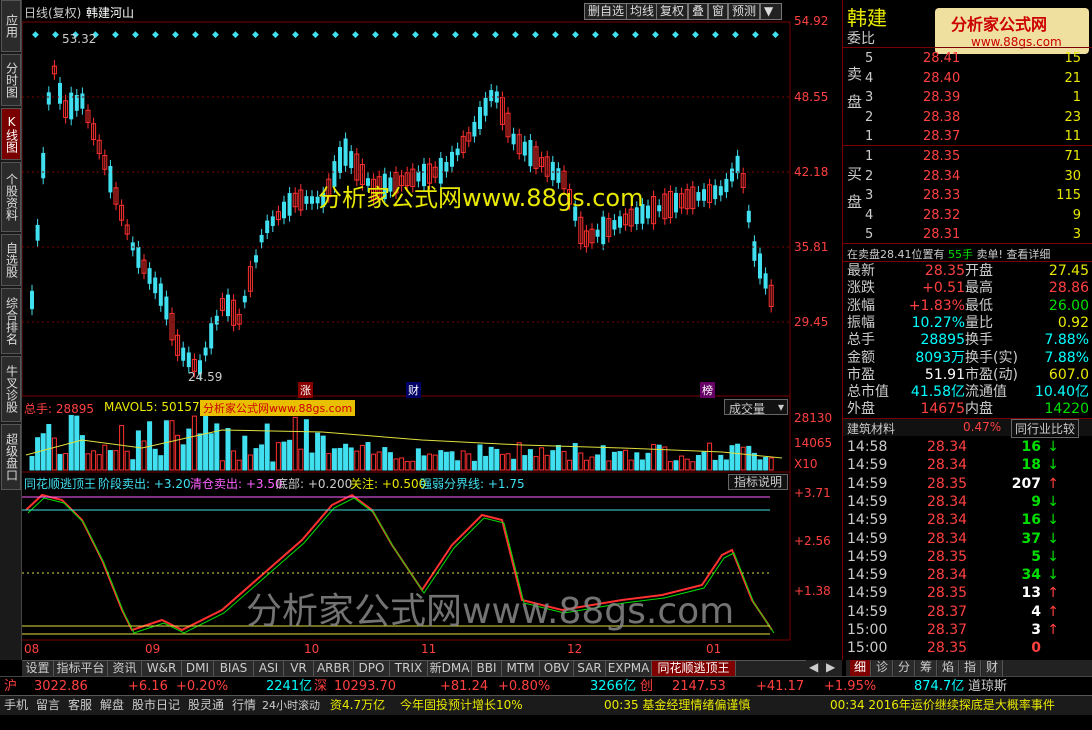 This screenshot has height=730, width=1092. I want to click on event-limit-up: 涨, so click(305, 390).